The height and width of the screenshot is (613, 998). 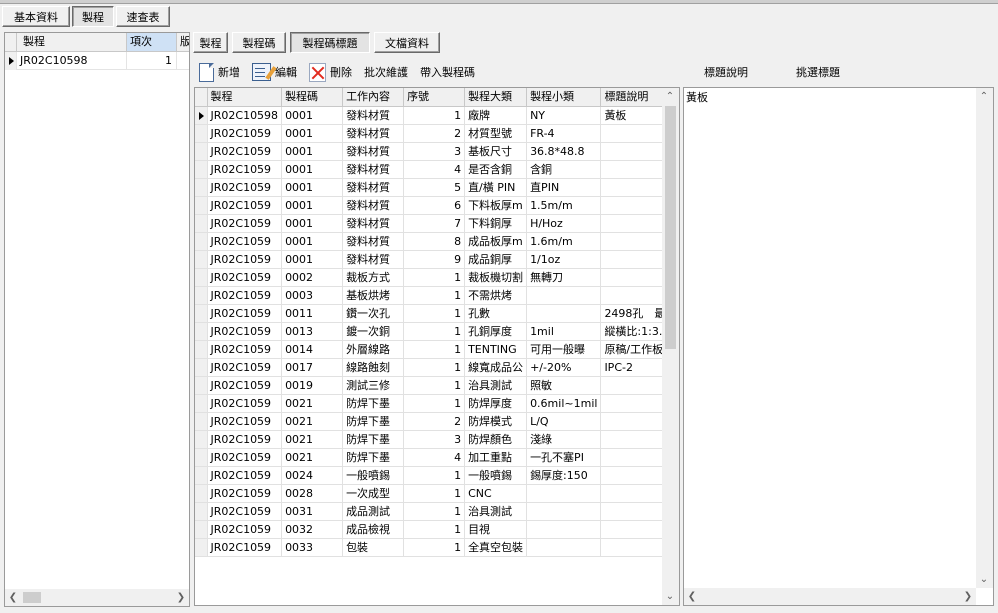 What do you see at coordinates (432, 115) in the screenshot?
I see `table-row: JR02C10598 0001 發料材質 1 廠牌 NY 黃板` at bounding box center [432, 115].